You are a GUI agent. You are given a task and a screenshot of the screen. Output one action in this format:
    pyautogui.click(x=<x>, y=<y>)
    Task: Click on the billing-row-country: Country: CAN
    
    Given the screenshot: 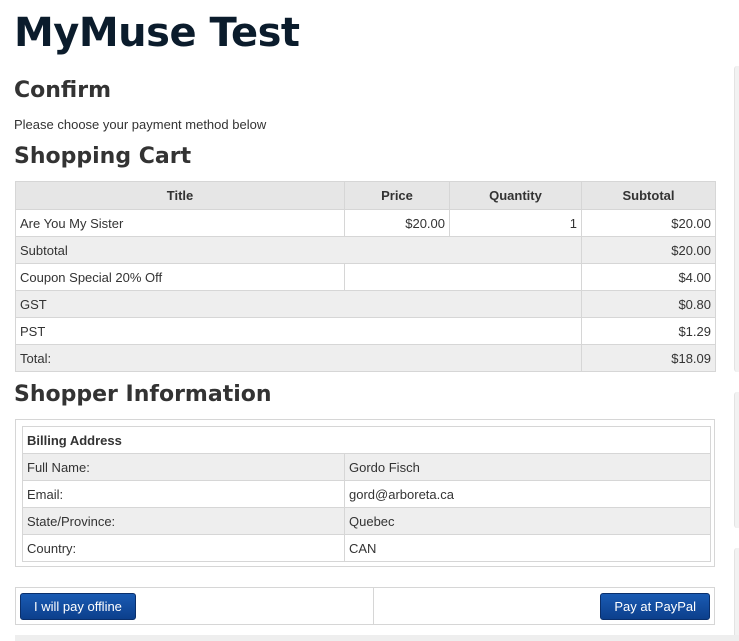 What is the action you would take?
    pyautogui.click(x=366, y=548)
    